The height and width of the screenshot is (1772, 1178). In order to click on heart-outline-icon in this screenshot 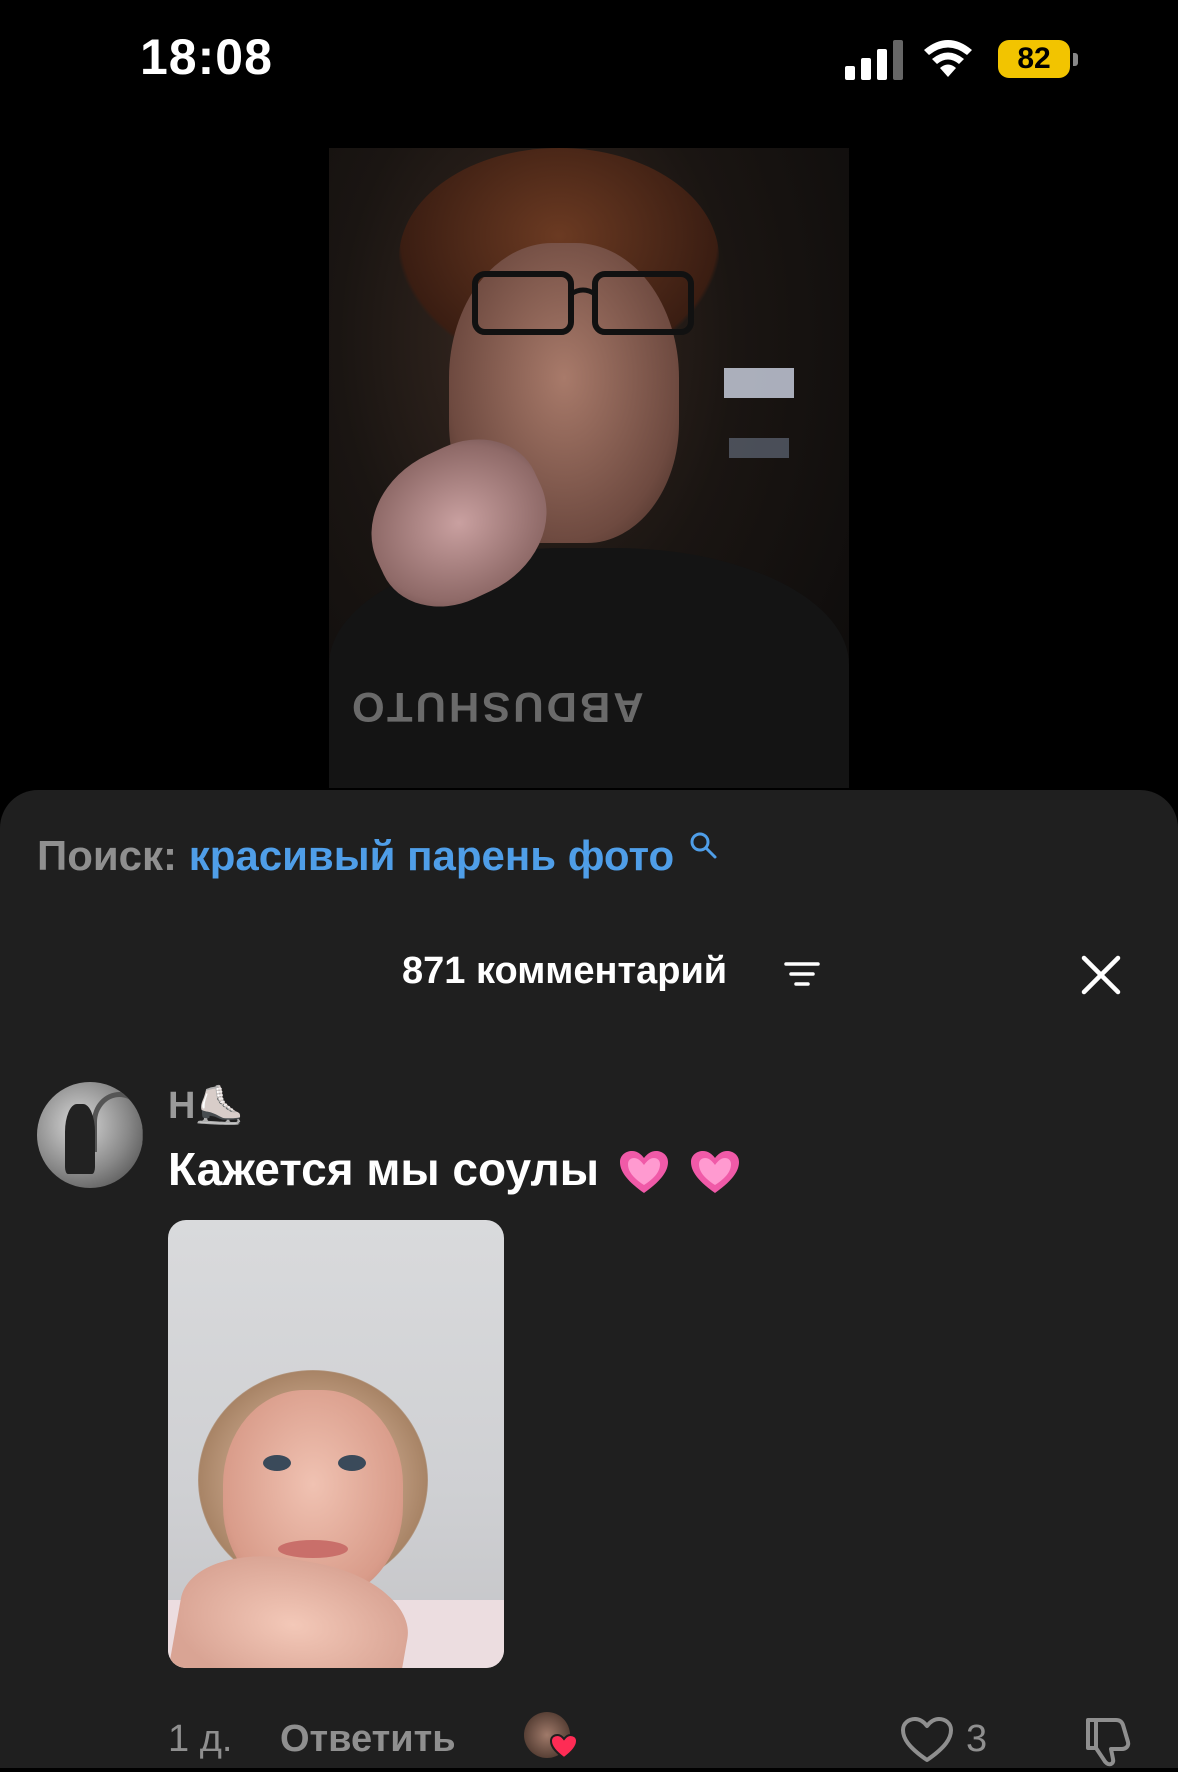, I will do `click(927, 1740)`.